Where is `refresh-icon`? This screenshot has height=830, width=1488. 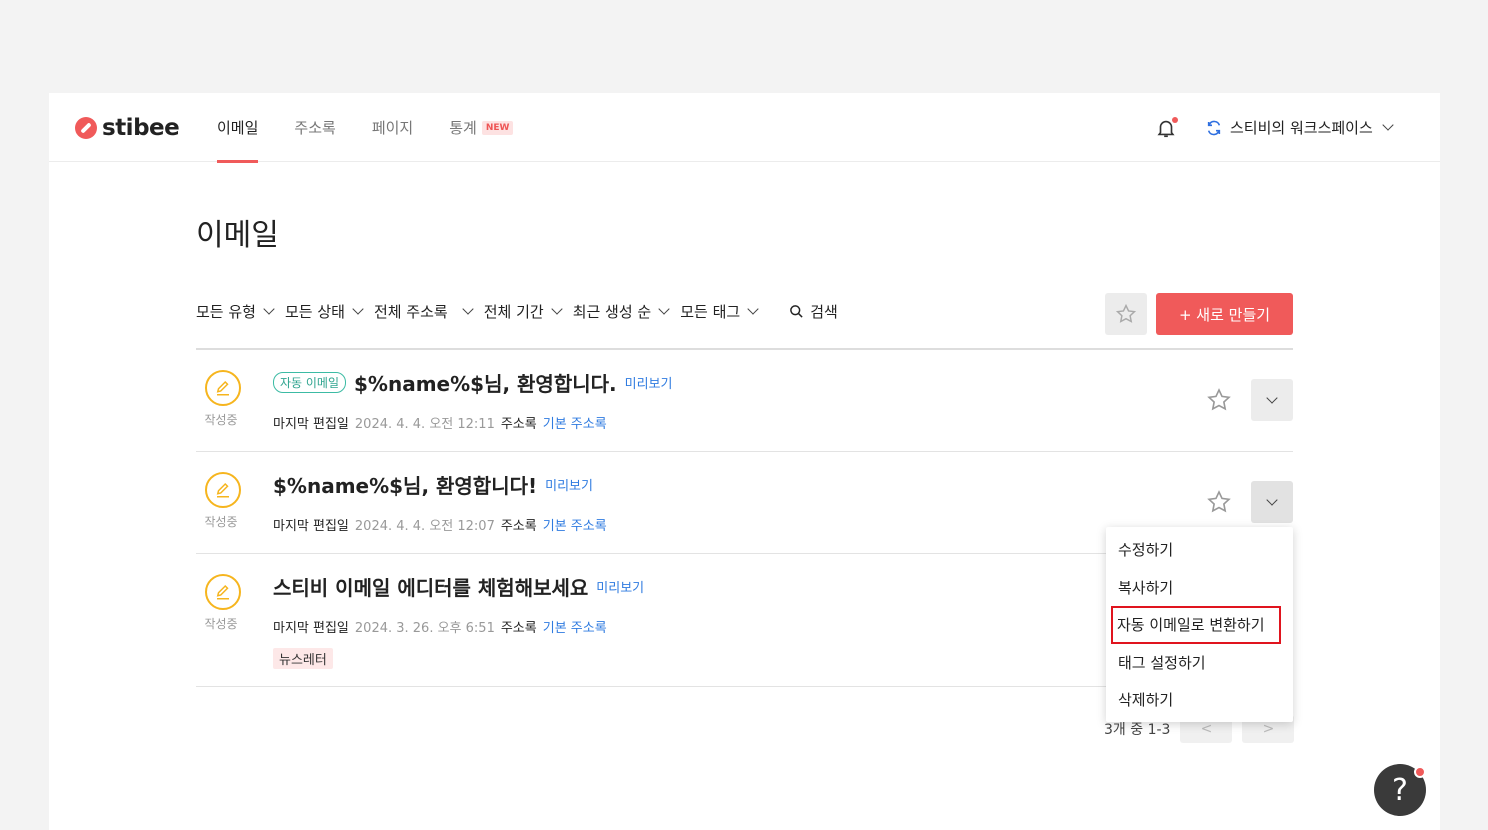 refresh-icon is located at coordinates (1214, 127).